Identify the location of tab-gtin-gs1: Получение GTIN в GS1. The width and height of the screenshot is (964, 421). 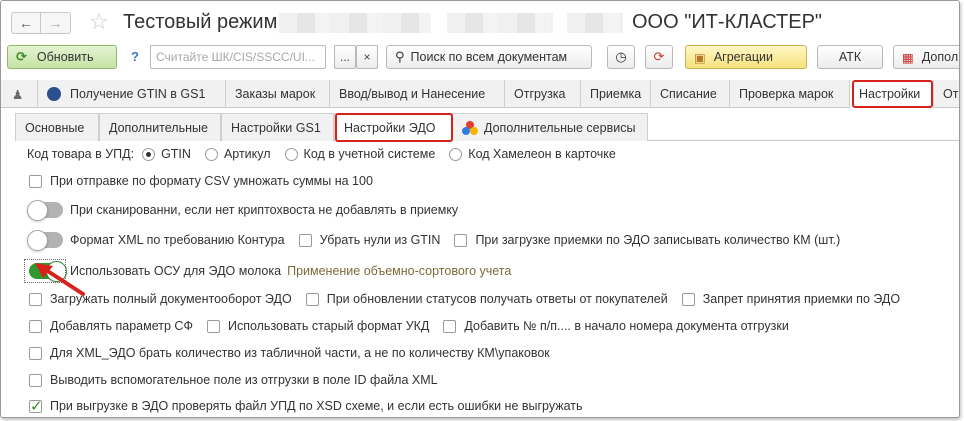
(132, 94).